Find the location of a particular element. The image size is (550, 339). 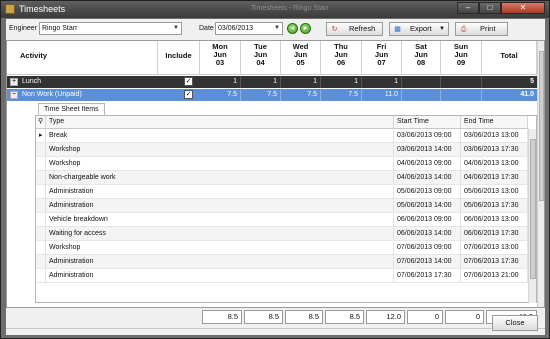

refresh-button: ↻ Refresh is located at coordinates (354, 29).